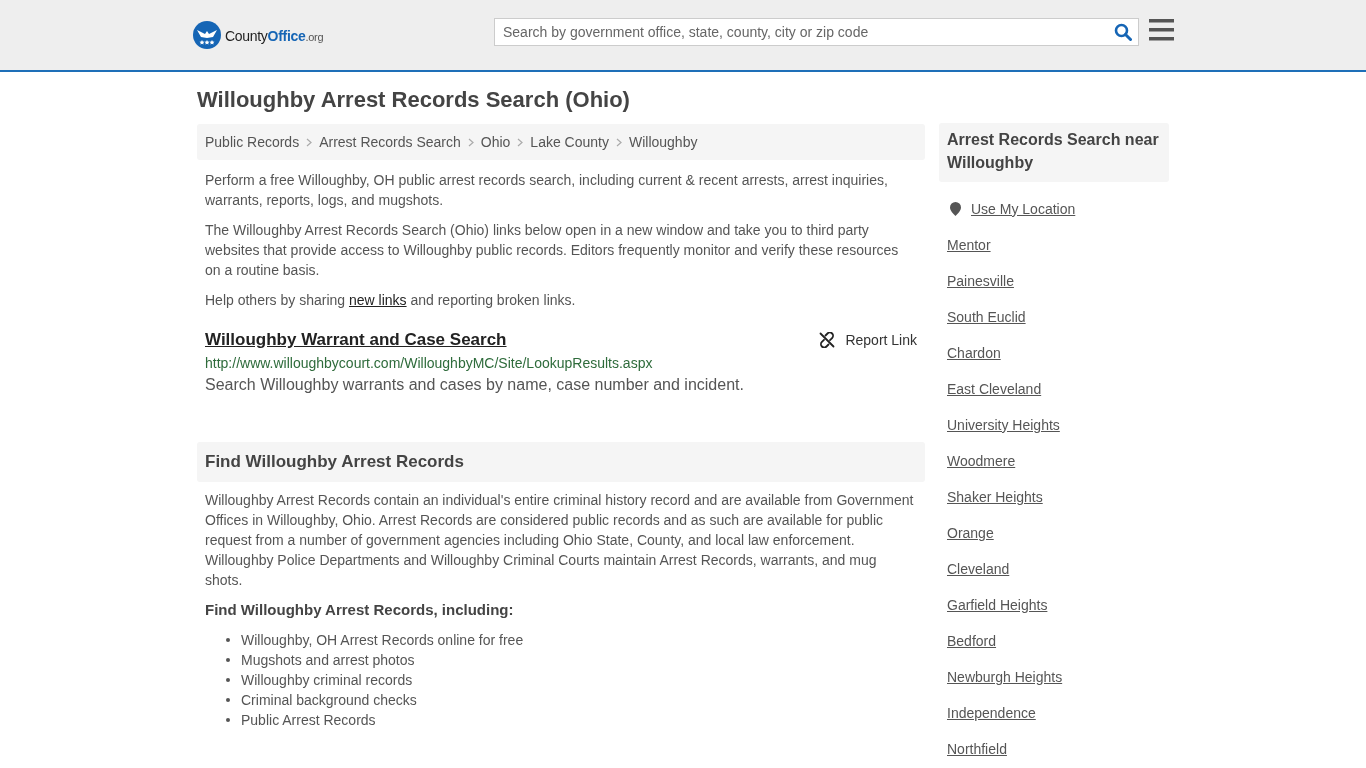  What do you see at coordinates (868, 340) in the screenshot?
I see `report-link-button: Report Link` at bounding box center [868, 340].